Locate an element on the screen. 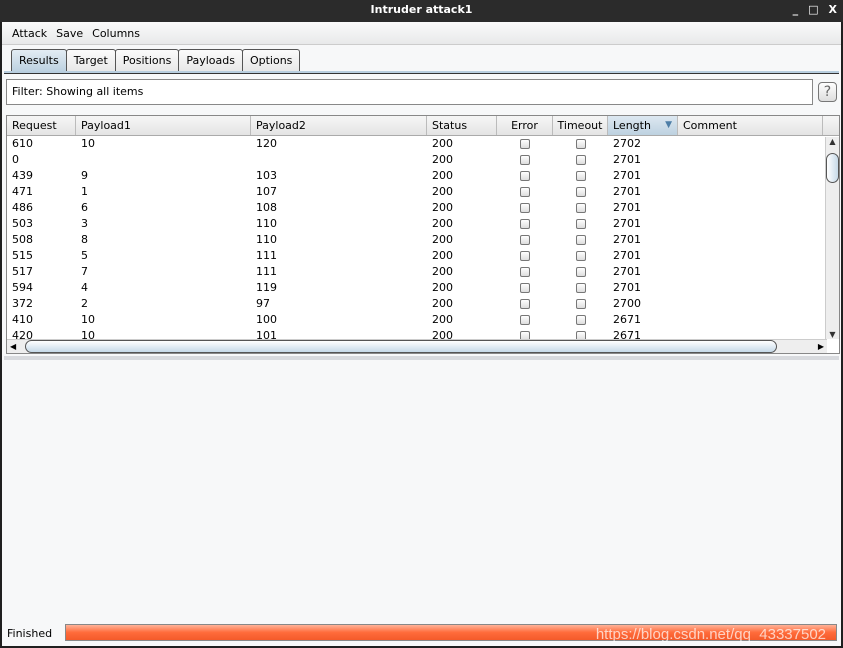 This screenshot has width=843, height=648. table-row: 515 5 111 200 2701 is located at coordinates (423, 256).